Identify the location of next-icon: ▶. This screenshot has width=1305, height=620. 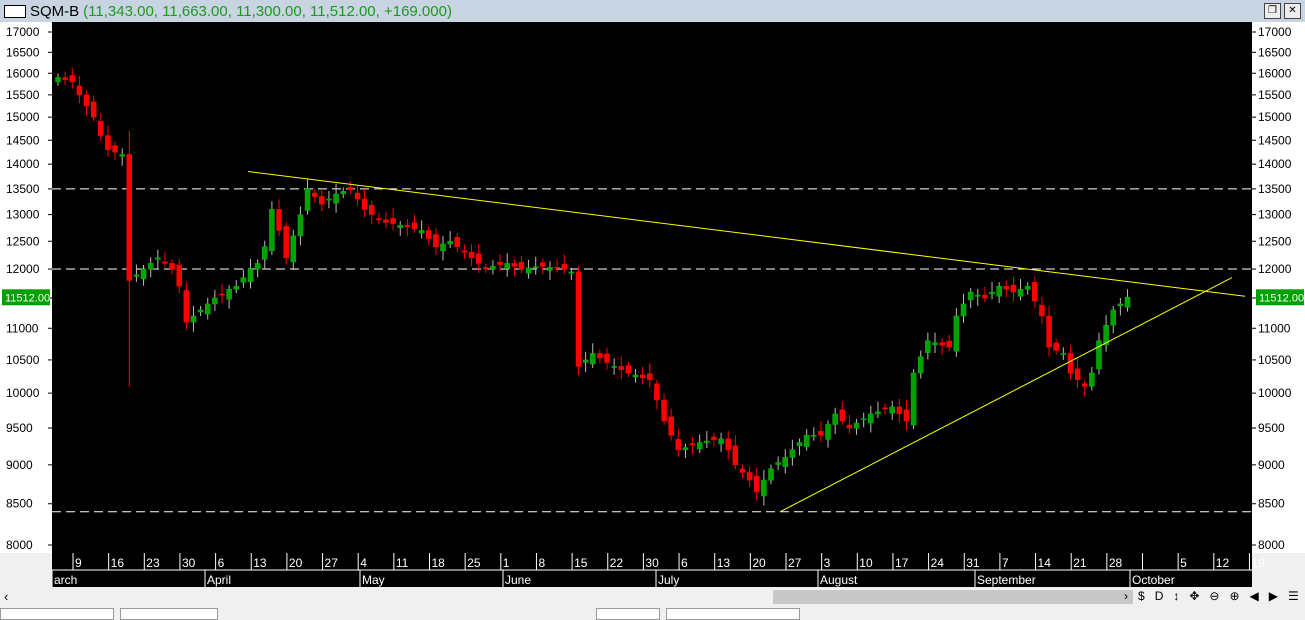
(1273, 596).